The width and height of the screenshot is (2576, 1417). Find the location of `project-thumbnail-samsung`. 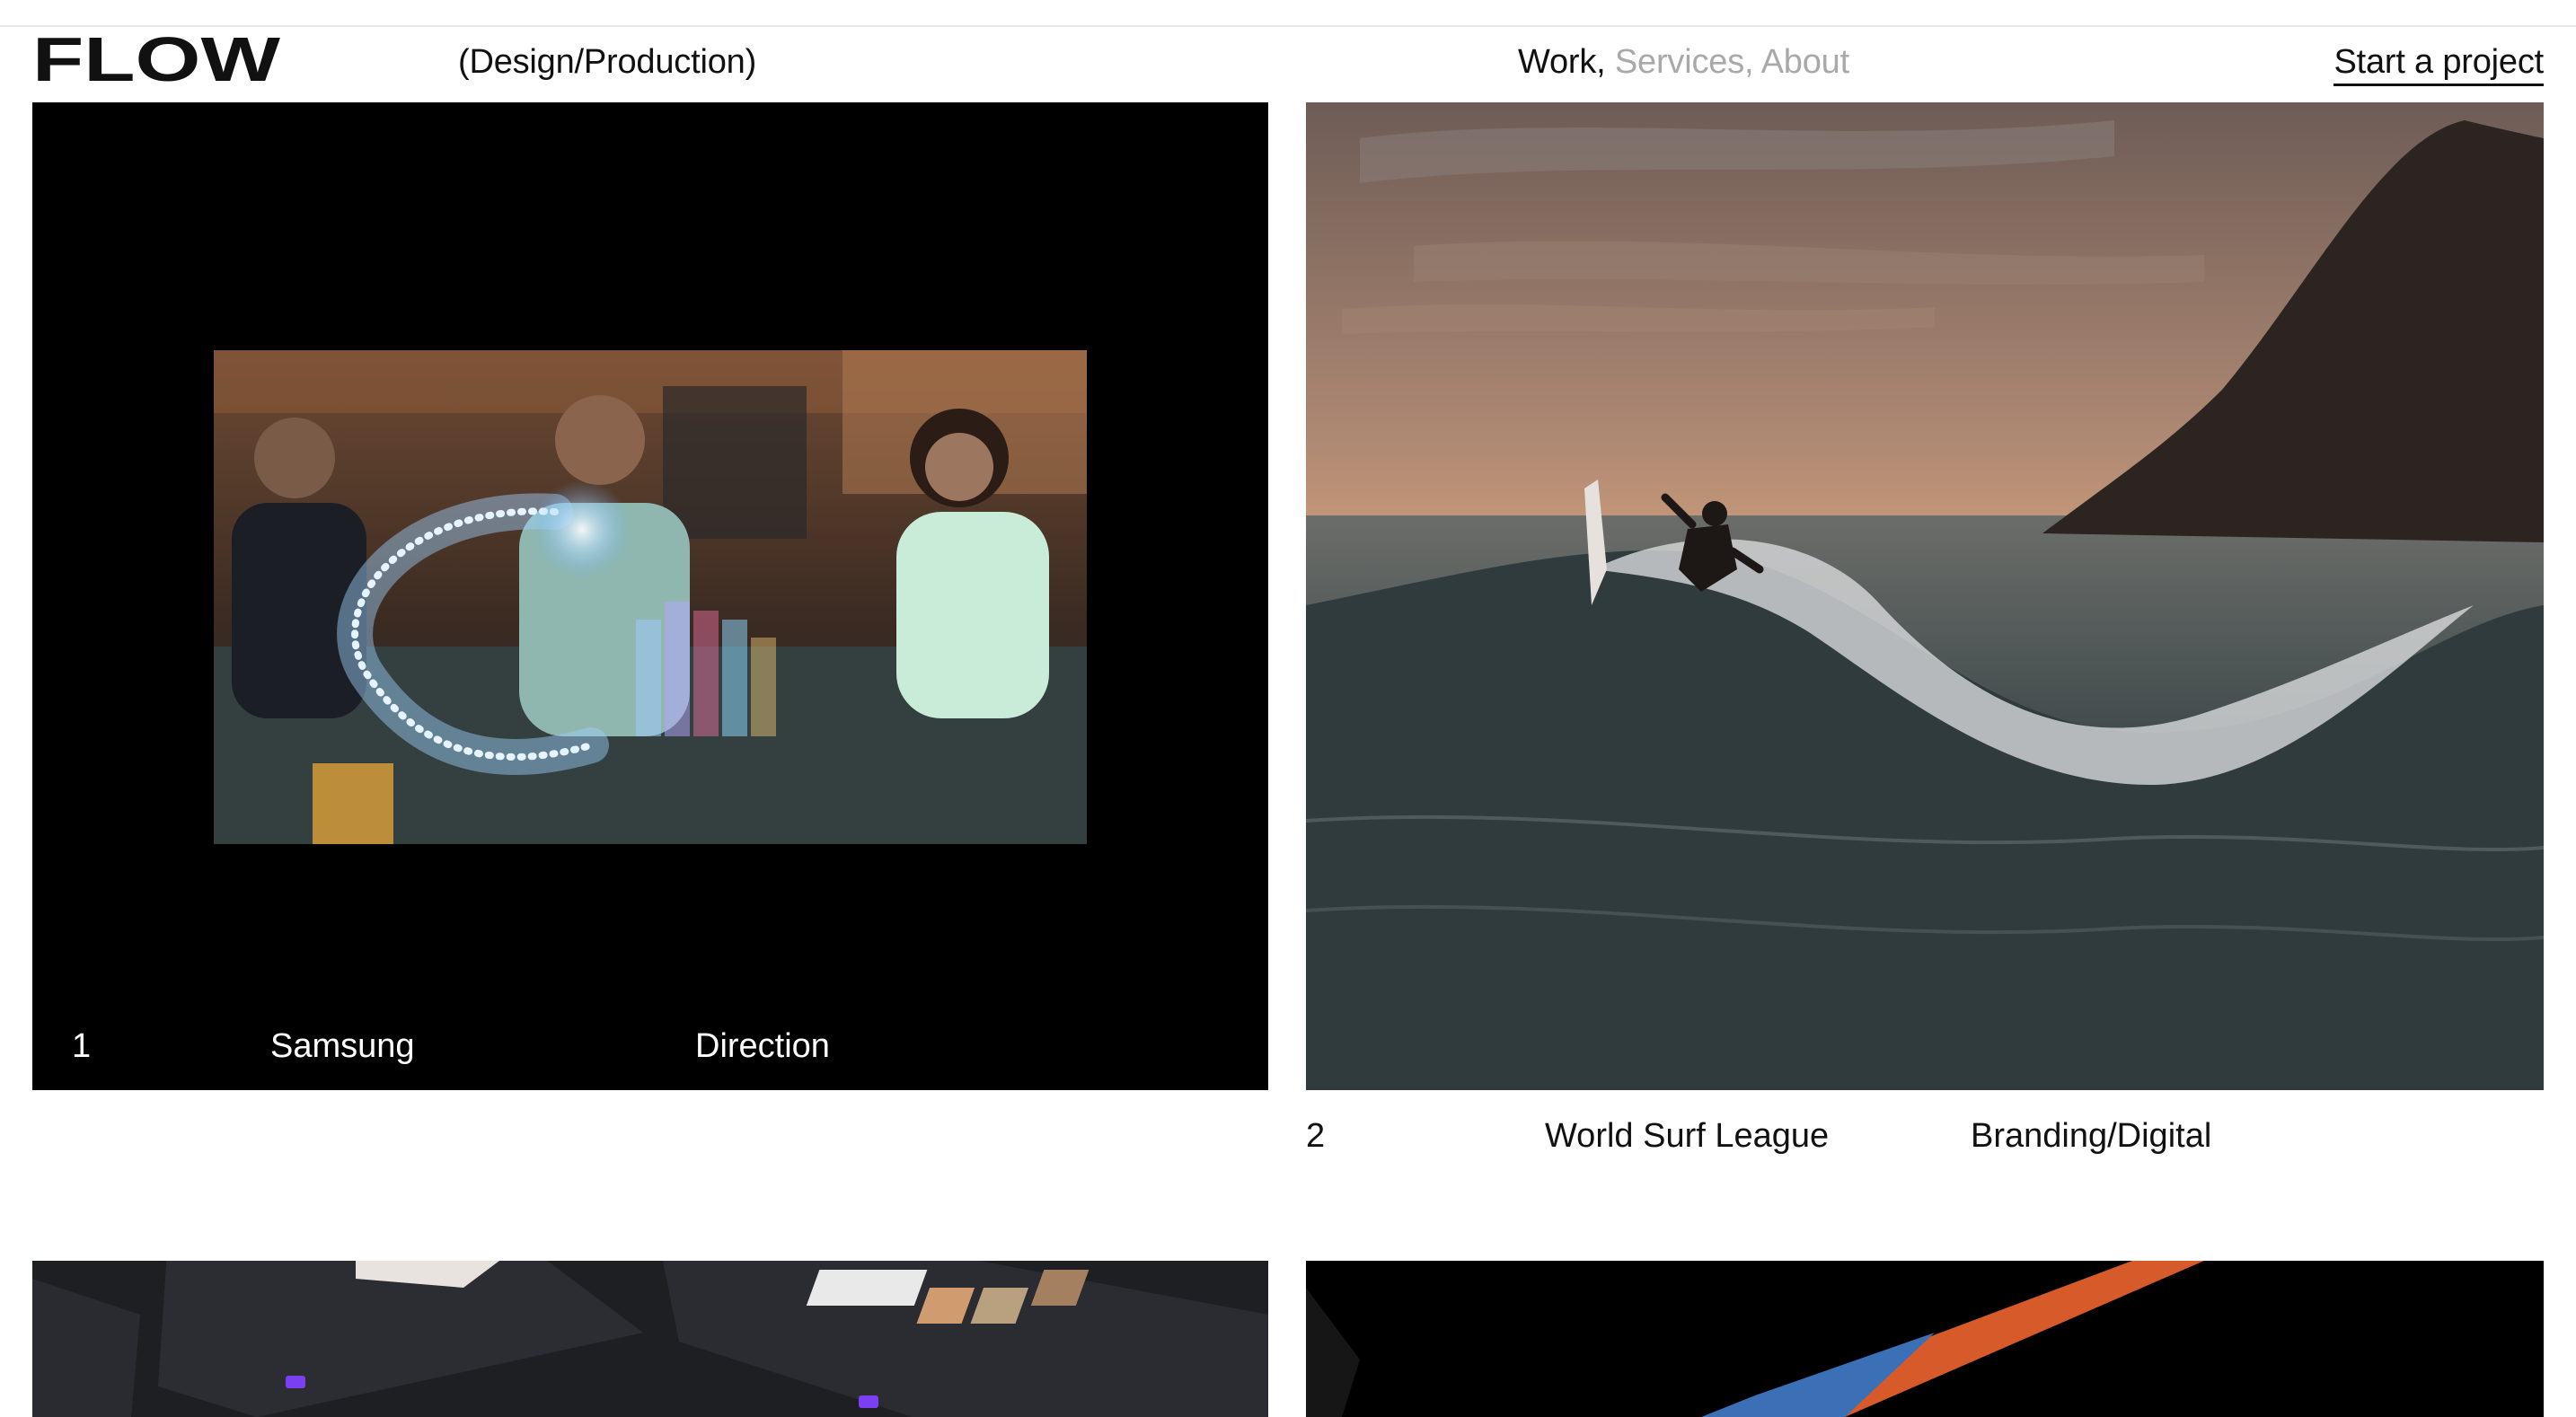

project-thumbnail-samsung is located at coordinates (650, 597).